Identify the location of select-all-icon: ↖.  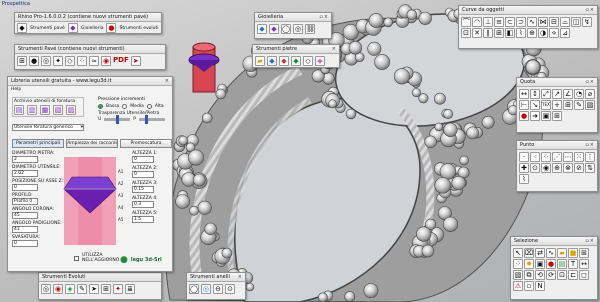
(518, 253).